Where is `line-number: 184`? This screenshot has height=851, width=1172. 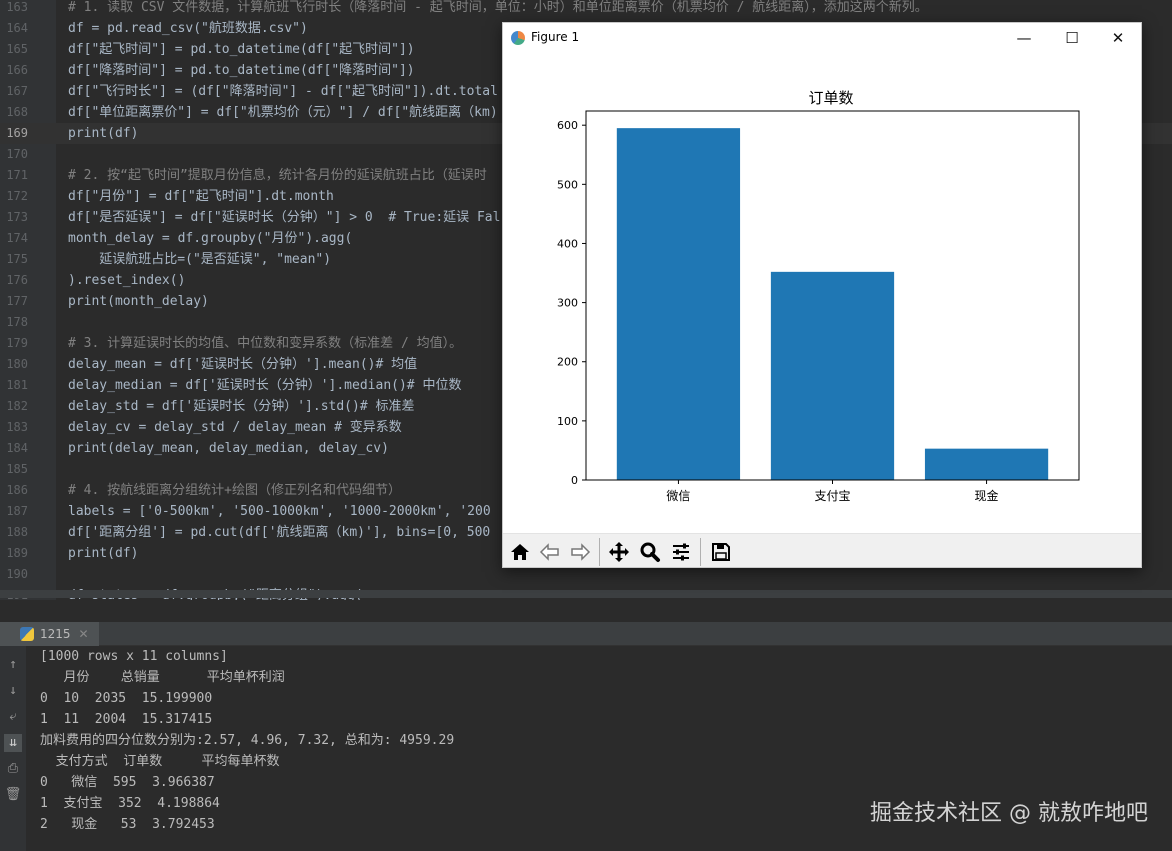 line-number: 184 is located at coordinates (17, 448).